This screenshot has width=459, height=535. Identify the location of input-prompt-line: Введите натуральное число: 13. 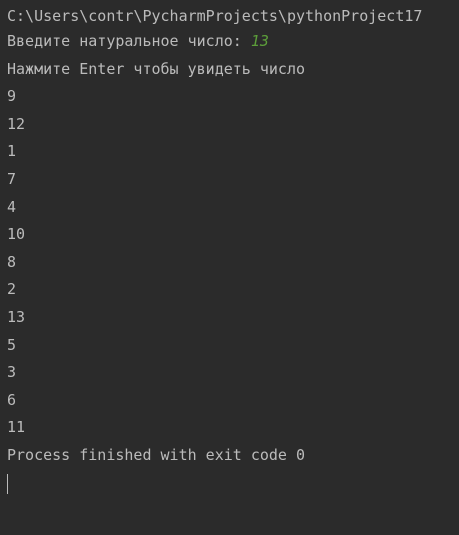
(233, 42).